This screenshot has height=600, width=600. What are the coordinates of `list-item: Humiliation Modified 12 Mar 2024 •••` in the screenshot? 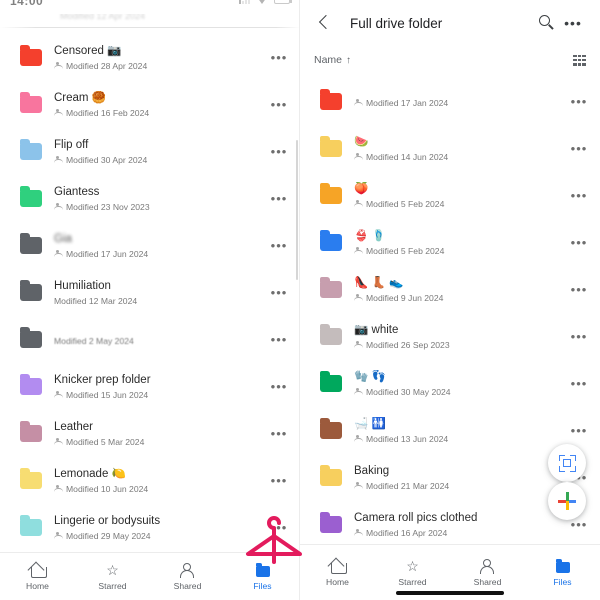 It's located at (149, 292).